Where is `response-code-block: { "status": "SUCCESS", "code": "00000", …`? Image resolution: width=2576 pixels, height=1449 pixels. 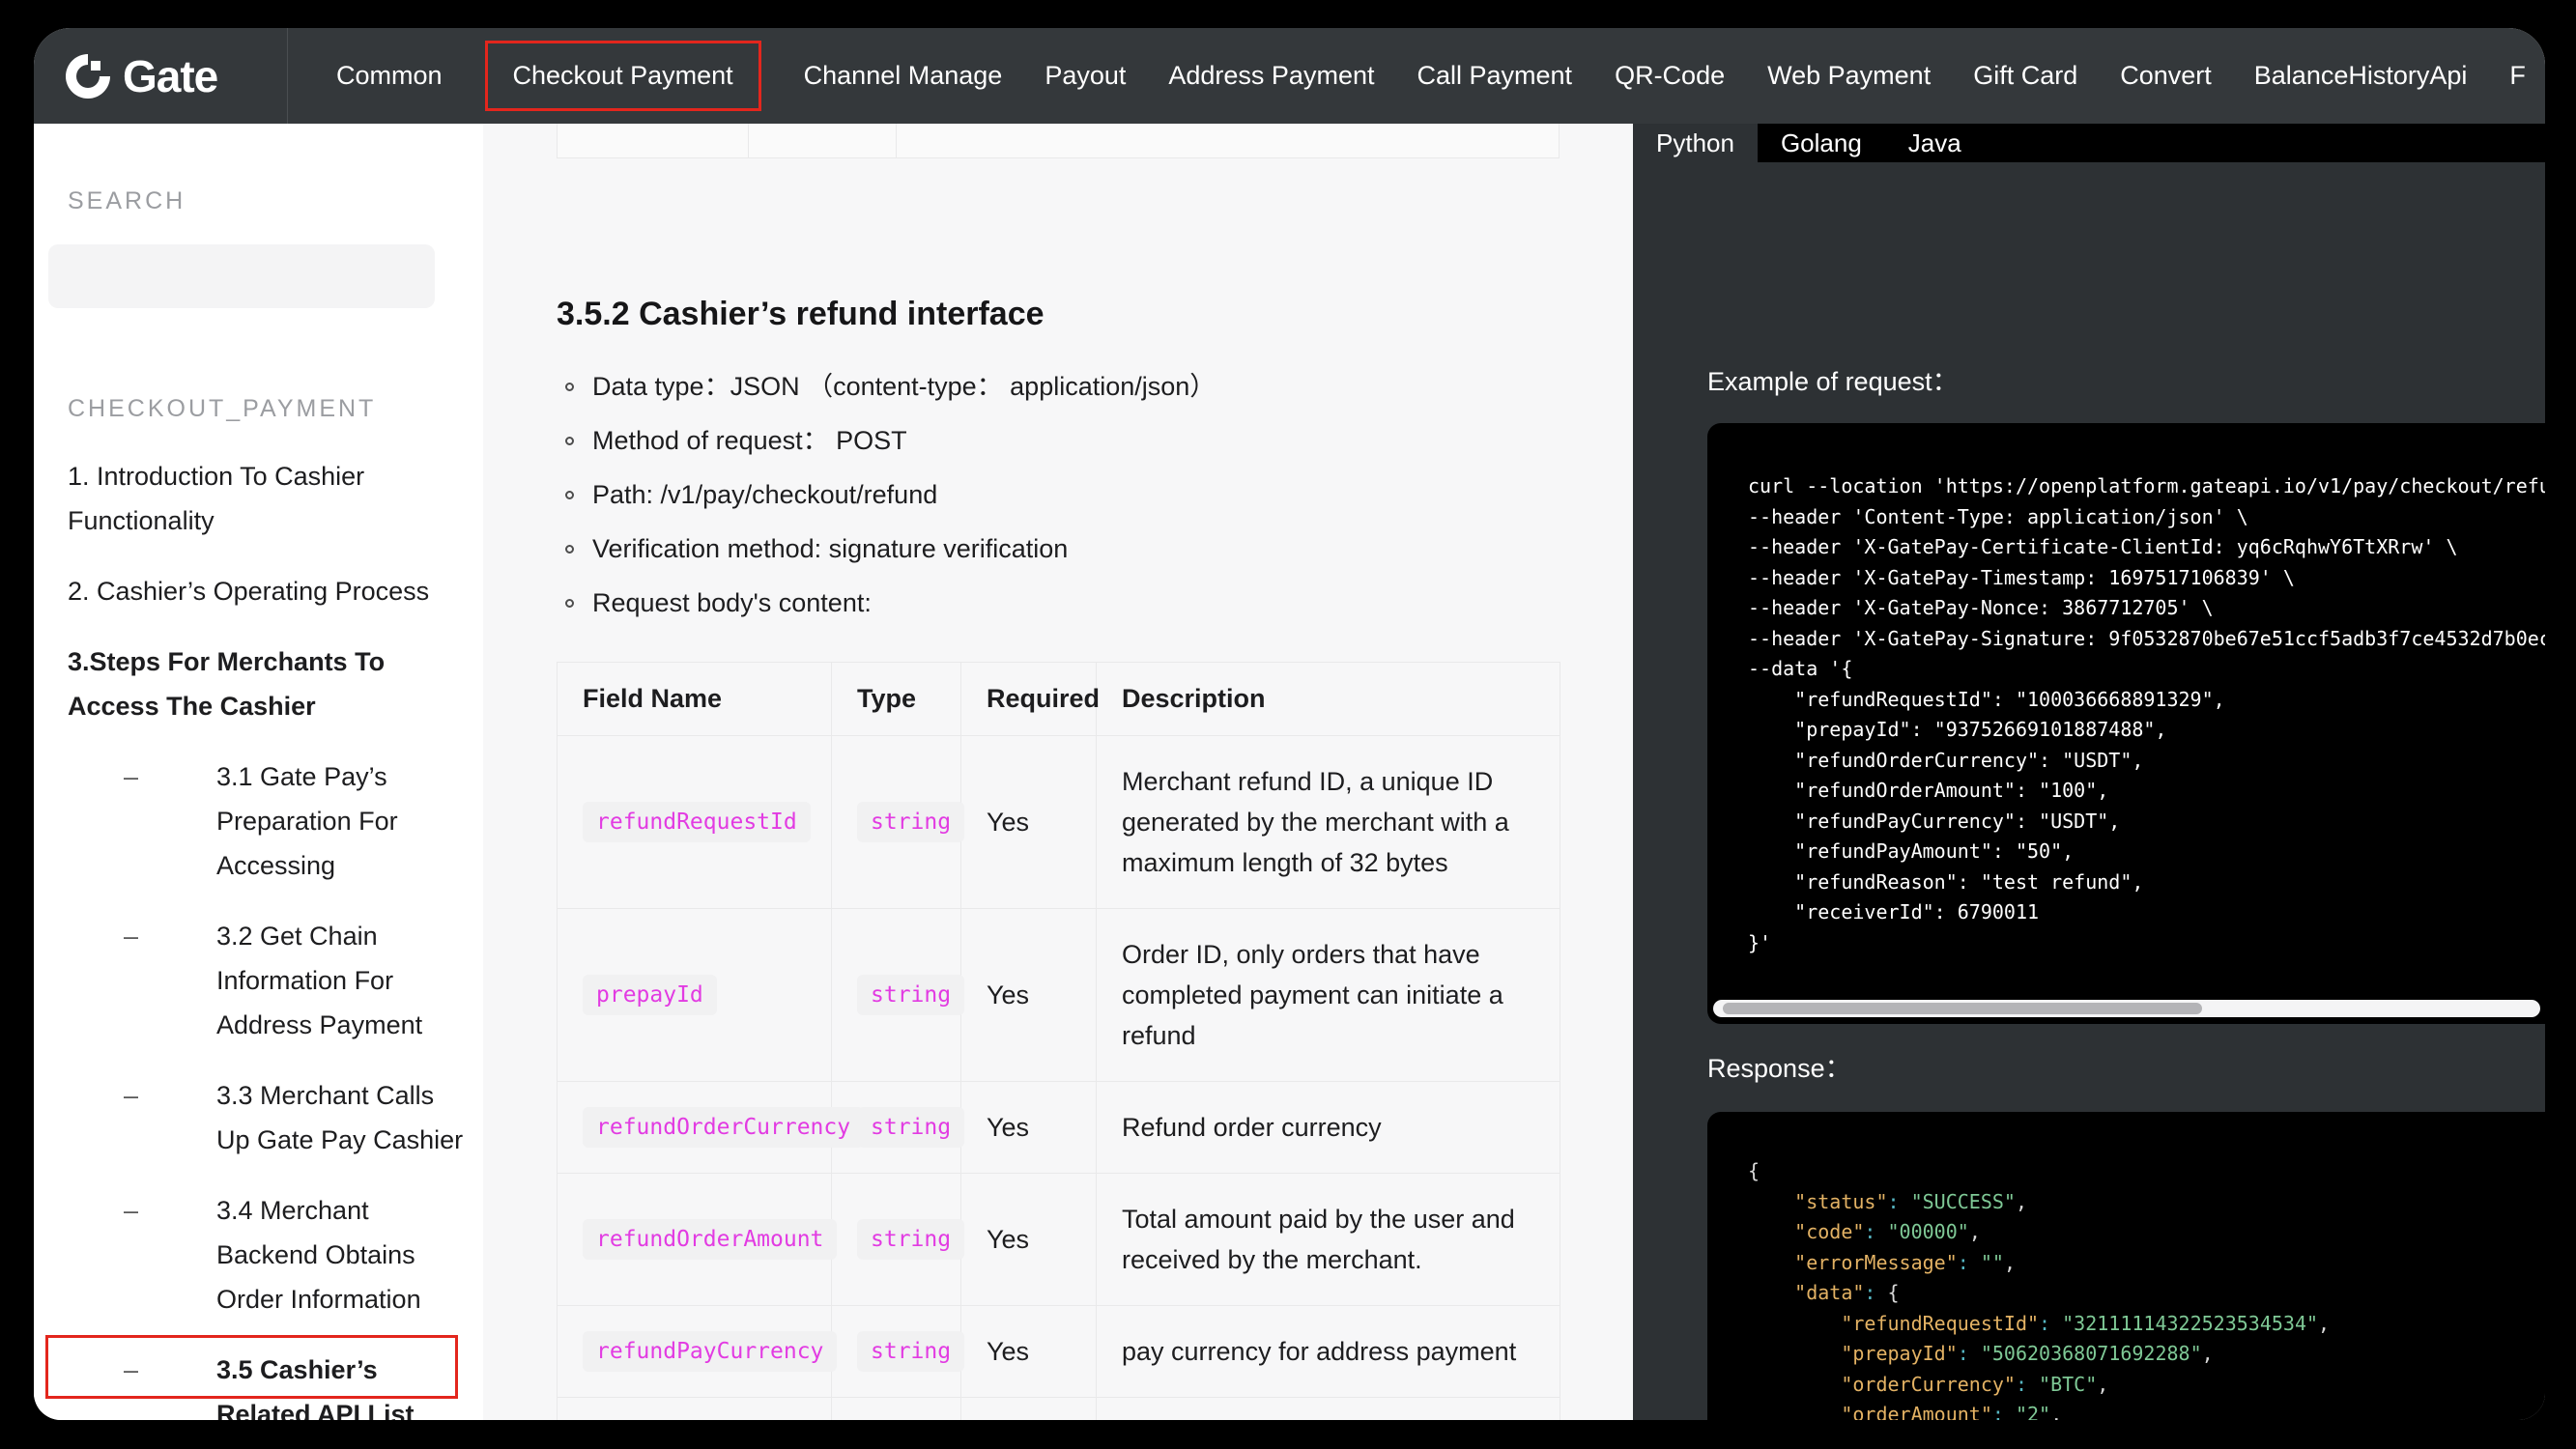
response-code-block: { "status": "SUCCESS", "code": "00000", … is located at coordinates (2126, 1266).